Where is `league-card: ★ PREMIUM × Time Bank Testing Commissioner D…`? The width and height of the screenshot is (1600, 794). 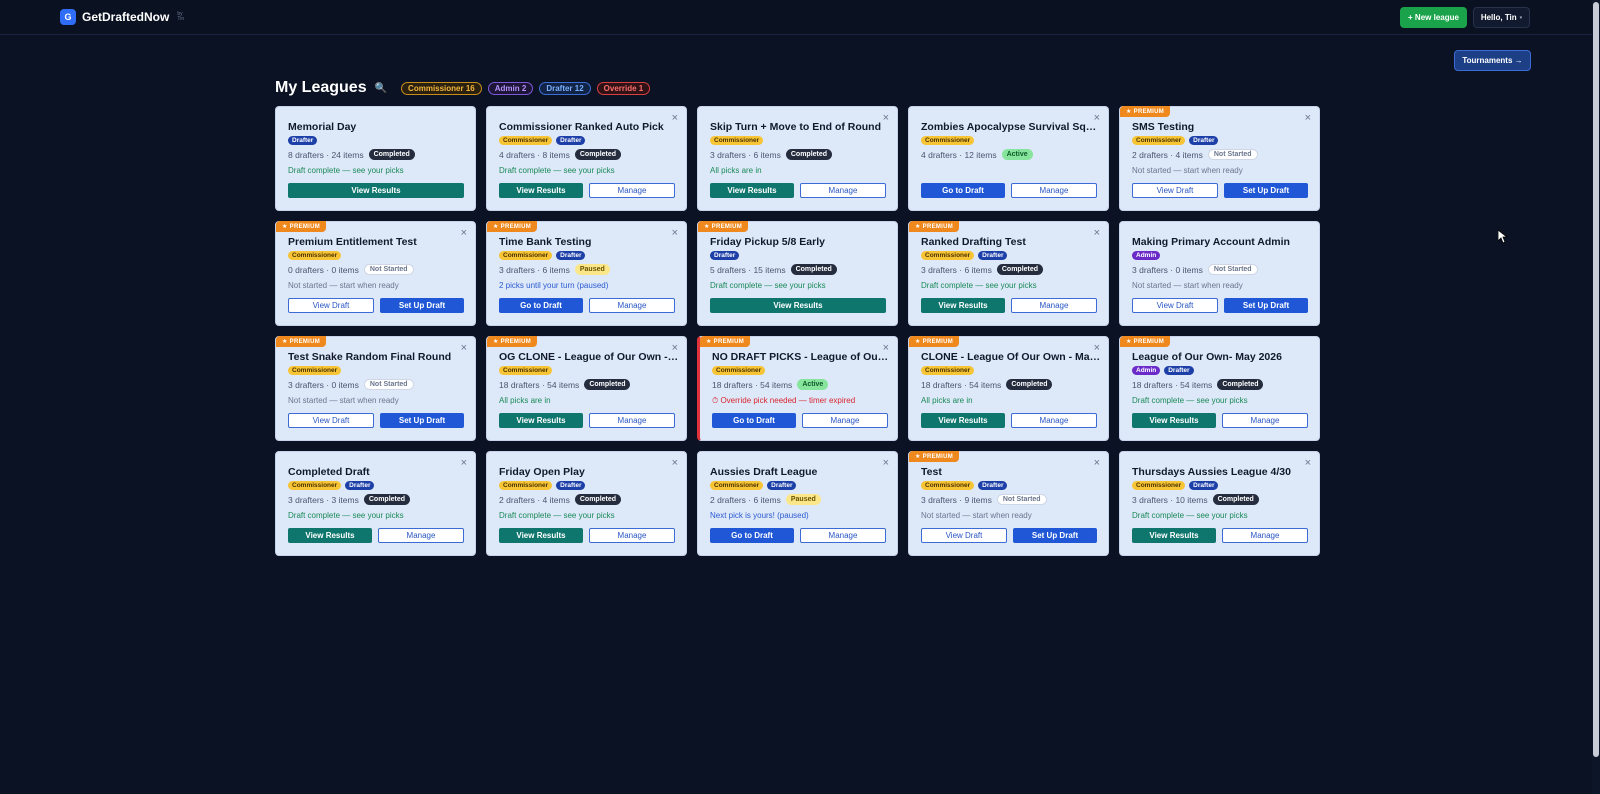
league-card: ★ PREMIUM × Time Bank Testing Commissioner D… is located at coordinates (586, 273).